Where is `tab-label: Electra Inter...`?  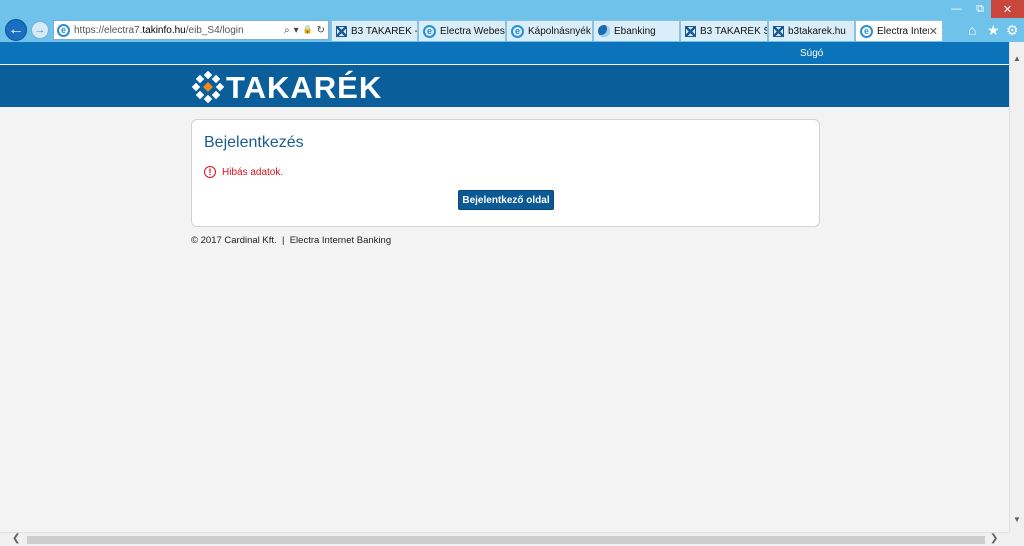
tab-label: Electra Inter... is located at coordinates (903, 31).